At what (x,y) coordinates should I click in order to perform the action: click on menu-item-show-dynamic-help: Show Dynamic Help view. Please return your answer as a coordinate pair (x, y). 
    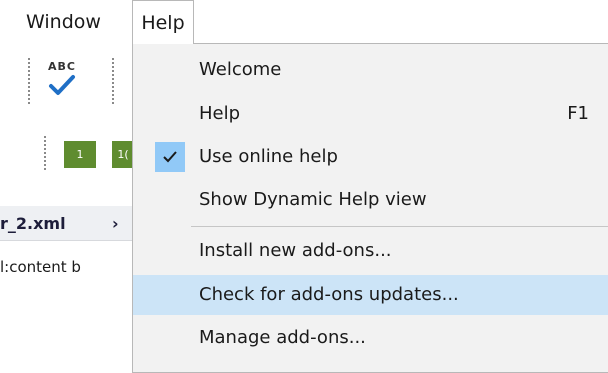
    Looking at the image, I should click on (370, 200).